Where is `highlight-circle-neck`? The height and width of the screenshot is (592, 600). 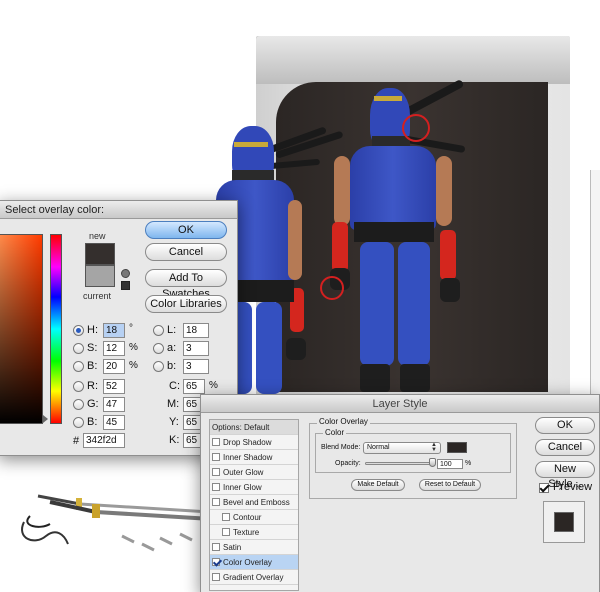
highlight-circle-neck is located at coordinates (416, 128).